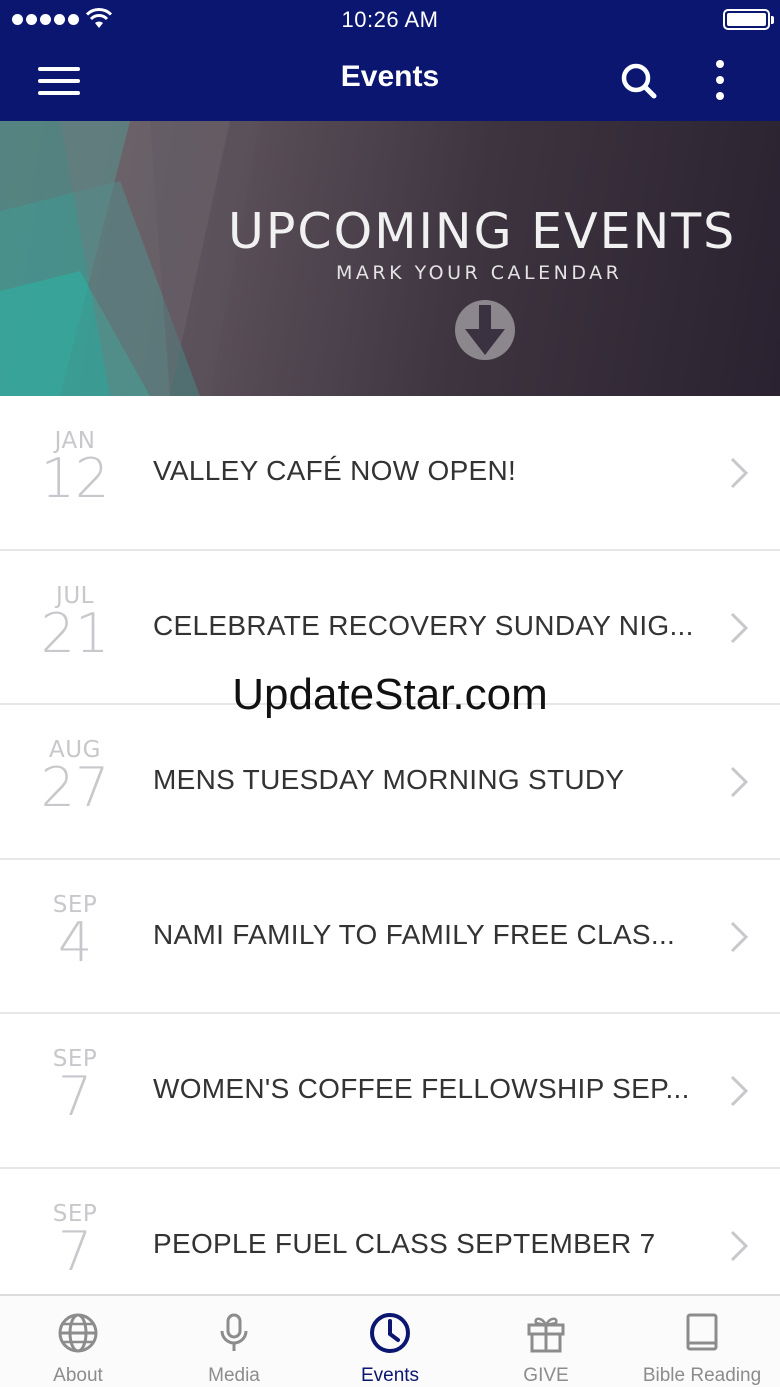 This screenshot has width=780, height=1387. What do you see at coordinates (75, 633) in the screenshot?
I see `event-day: 21` at bounding box center [75, 633].